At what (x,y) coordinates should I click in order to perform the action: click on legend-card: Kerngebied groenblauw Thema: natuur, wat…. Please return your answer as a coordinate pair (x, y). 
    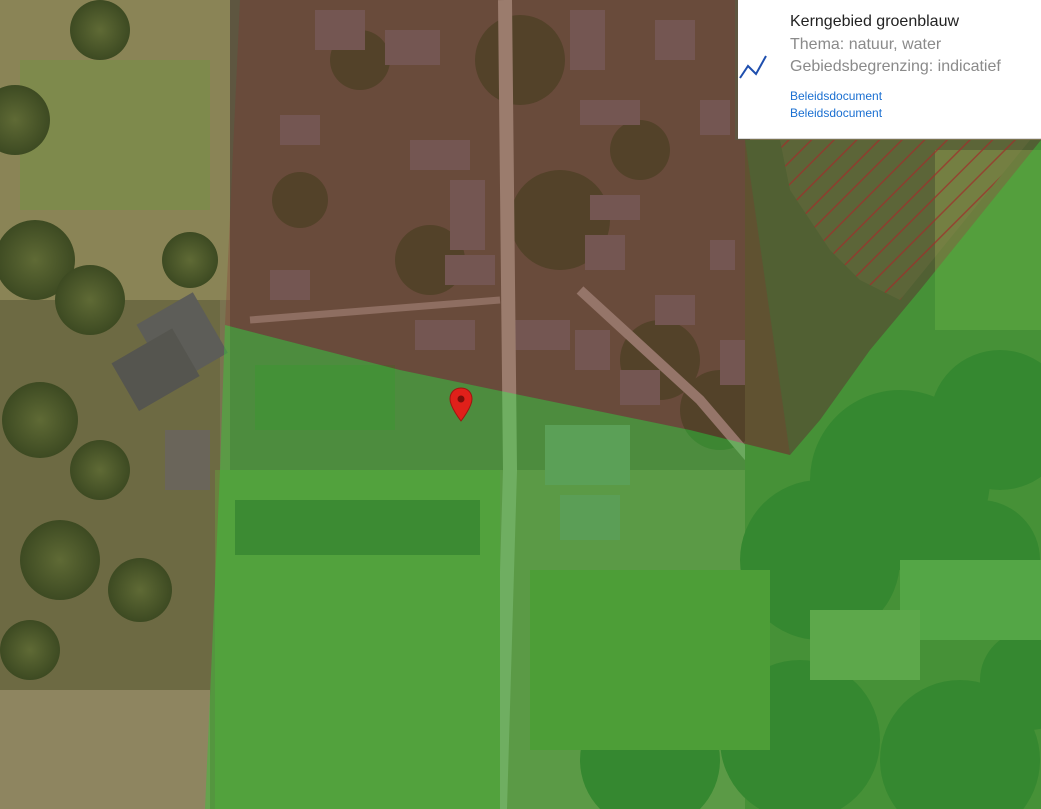
    Looking at the image, I should click on (889, 69).